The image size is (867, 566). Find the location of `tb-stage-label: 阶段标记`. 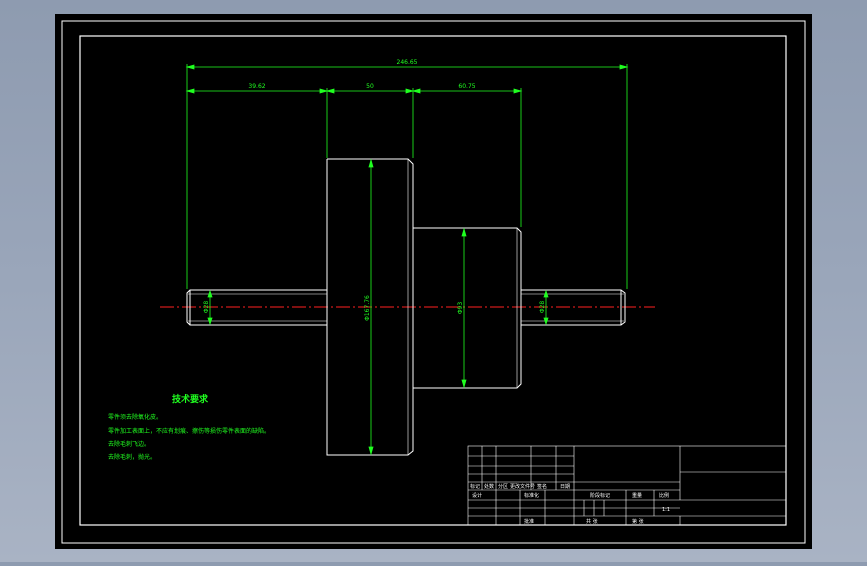

tb-stage-label: 阶段标记 is located at coordinates (600, 495).